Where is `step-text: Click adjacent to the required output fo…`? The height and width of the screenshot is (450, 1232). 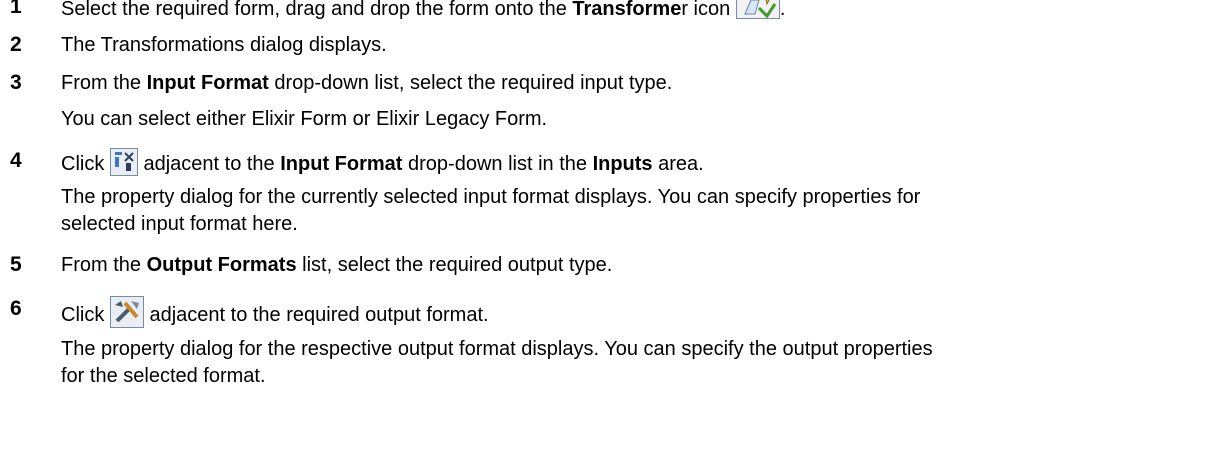
step-text: Click adjacent to the required output fo… is located at coordinates (275, 312).